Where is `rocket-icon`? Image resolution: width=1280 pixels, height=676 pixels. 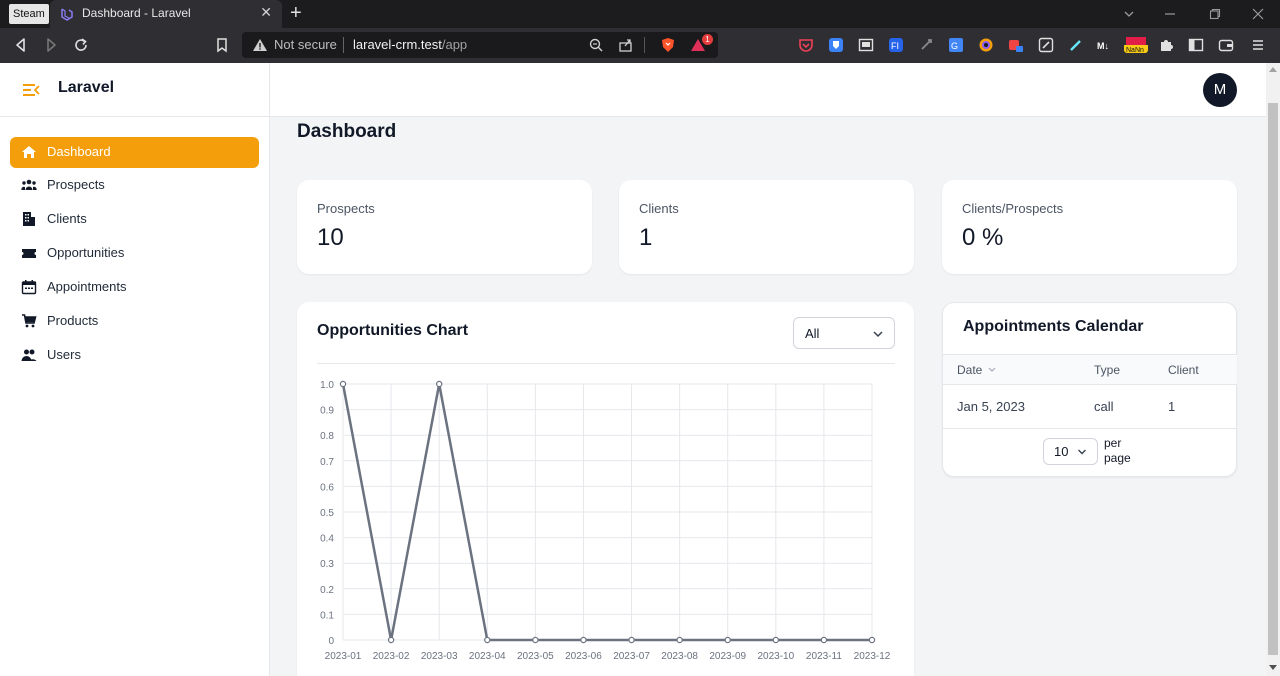
rocket-icon is located at coordinates (926, 45).